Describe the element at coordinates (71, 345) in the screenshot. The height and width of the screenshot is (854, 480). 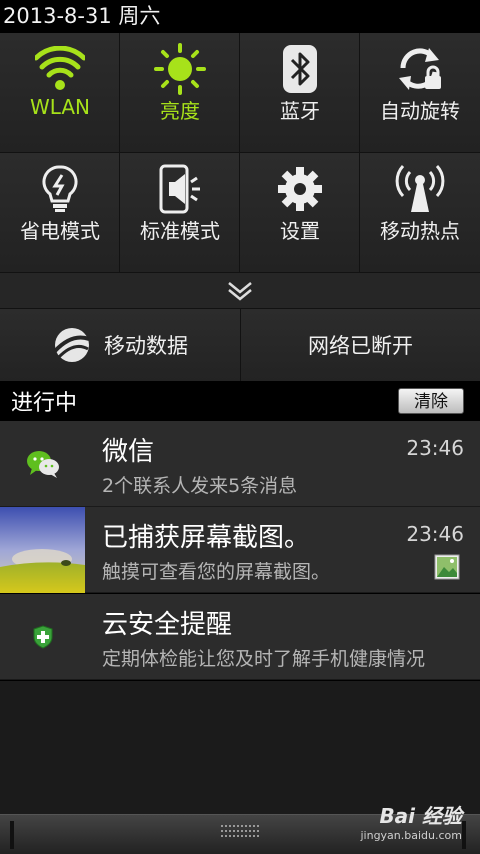
I see `globe-icon` at that location.